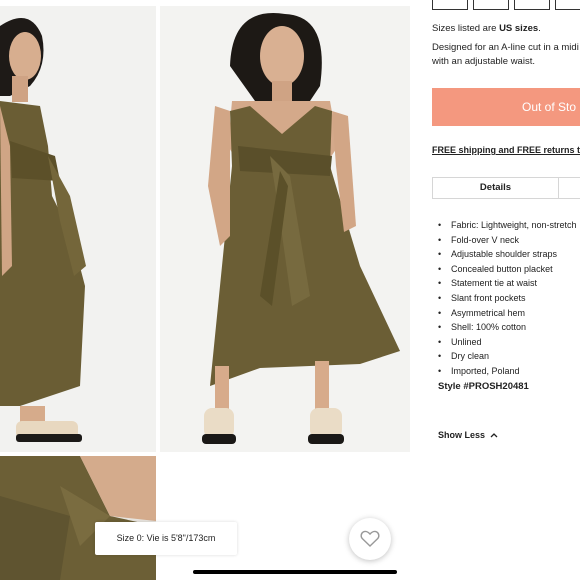 The image size is (580, 580). I want to click on out-of-stock-button: Out of Sto, so click(506, 107).